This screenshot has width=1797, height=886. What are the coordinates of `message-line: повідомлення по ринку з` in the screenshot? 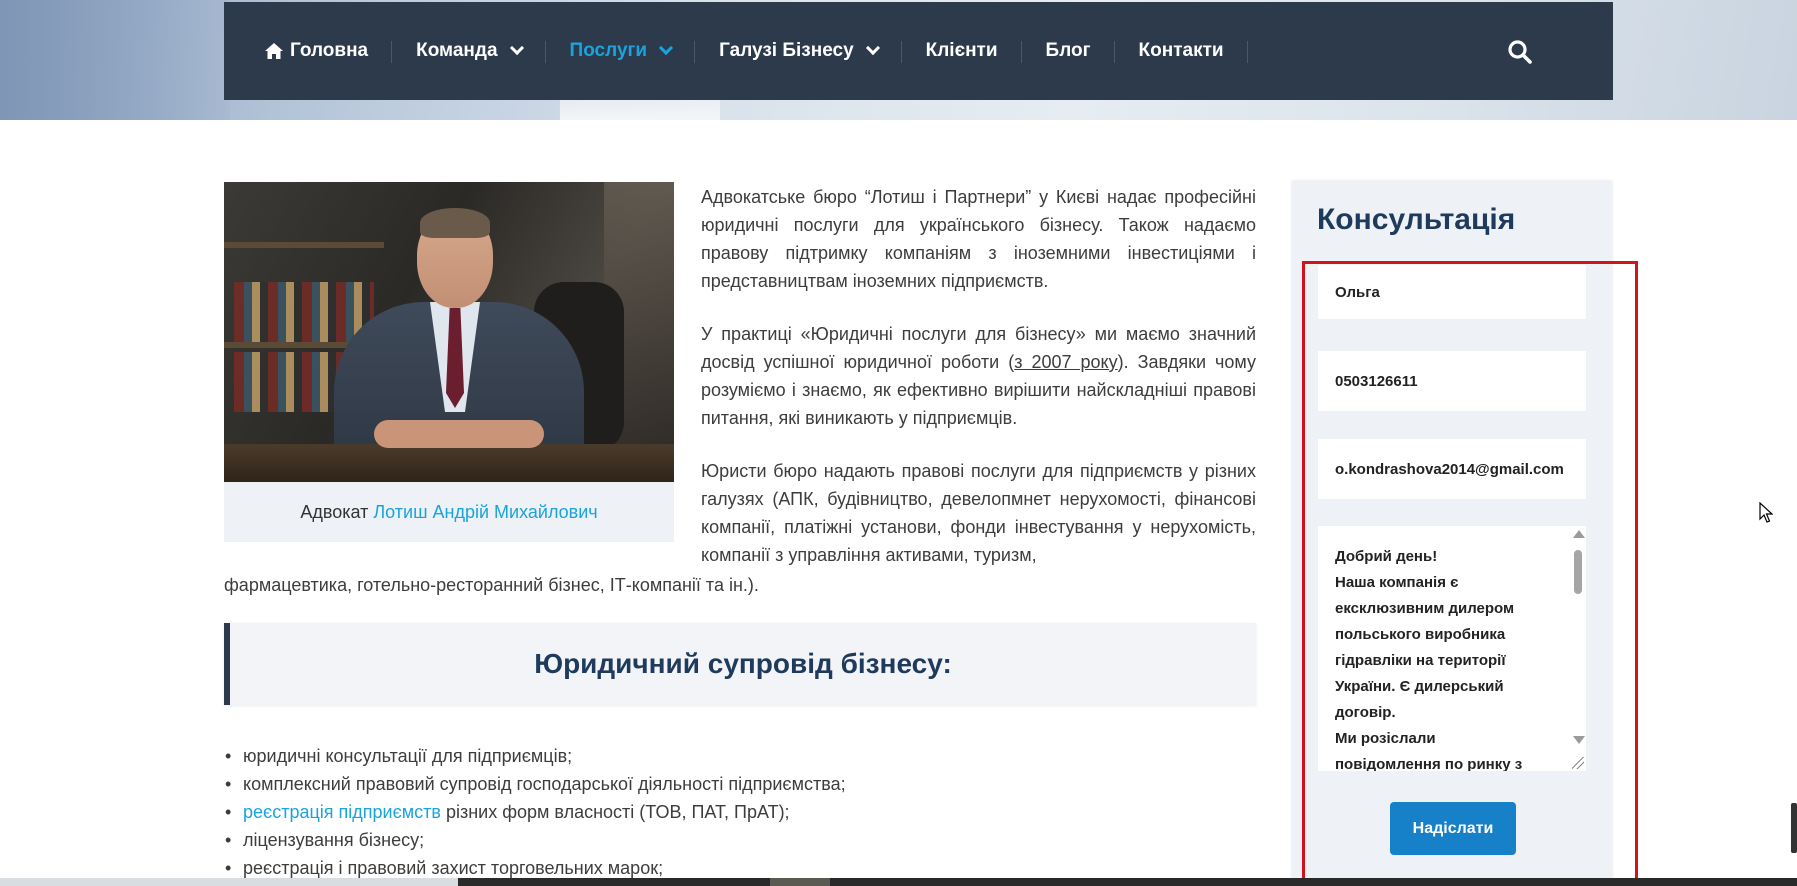 It's located at (1429, 763).